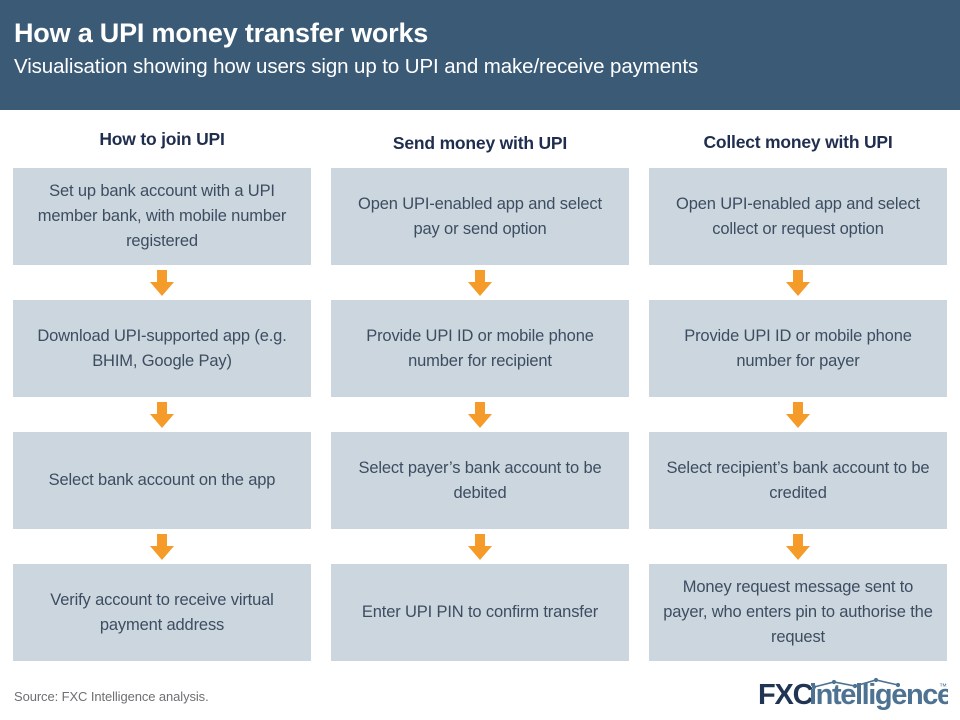  Describe the element at coordinates (221, 33) in the screenshot. I see `page-title: How a UPI money transfer works` at that location.